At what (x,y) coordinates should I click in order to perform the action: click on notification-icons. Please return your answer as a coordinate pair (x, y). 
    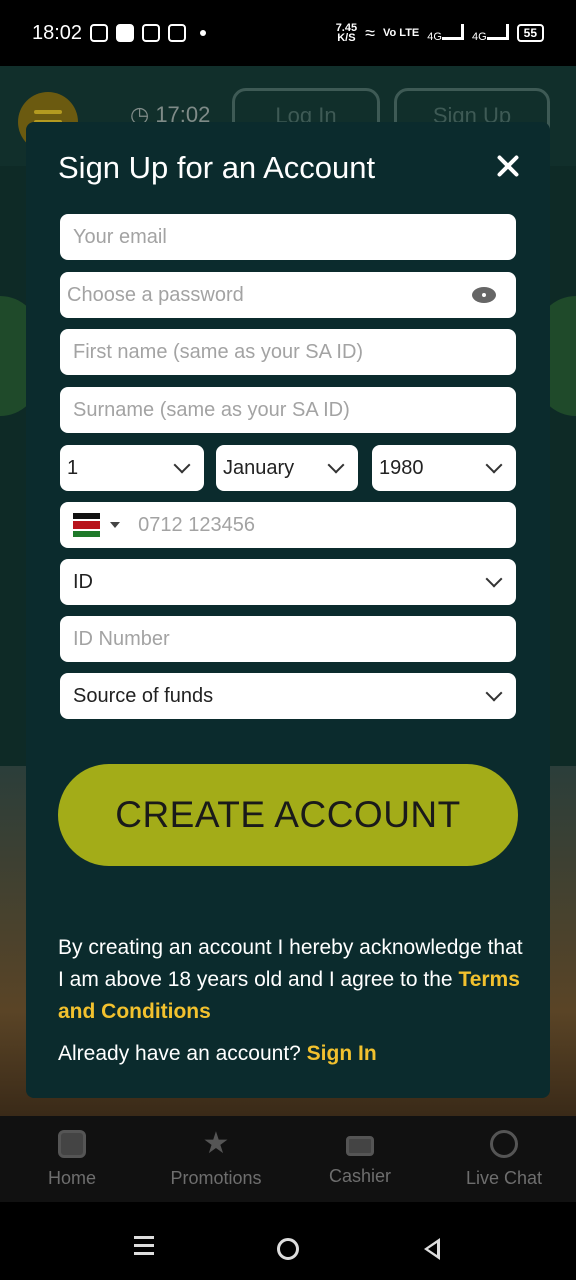
    Looking at the image, I should click on (148, 33).